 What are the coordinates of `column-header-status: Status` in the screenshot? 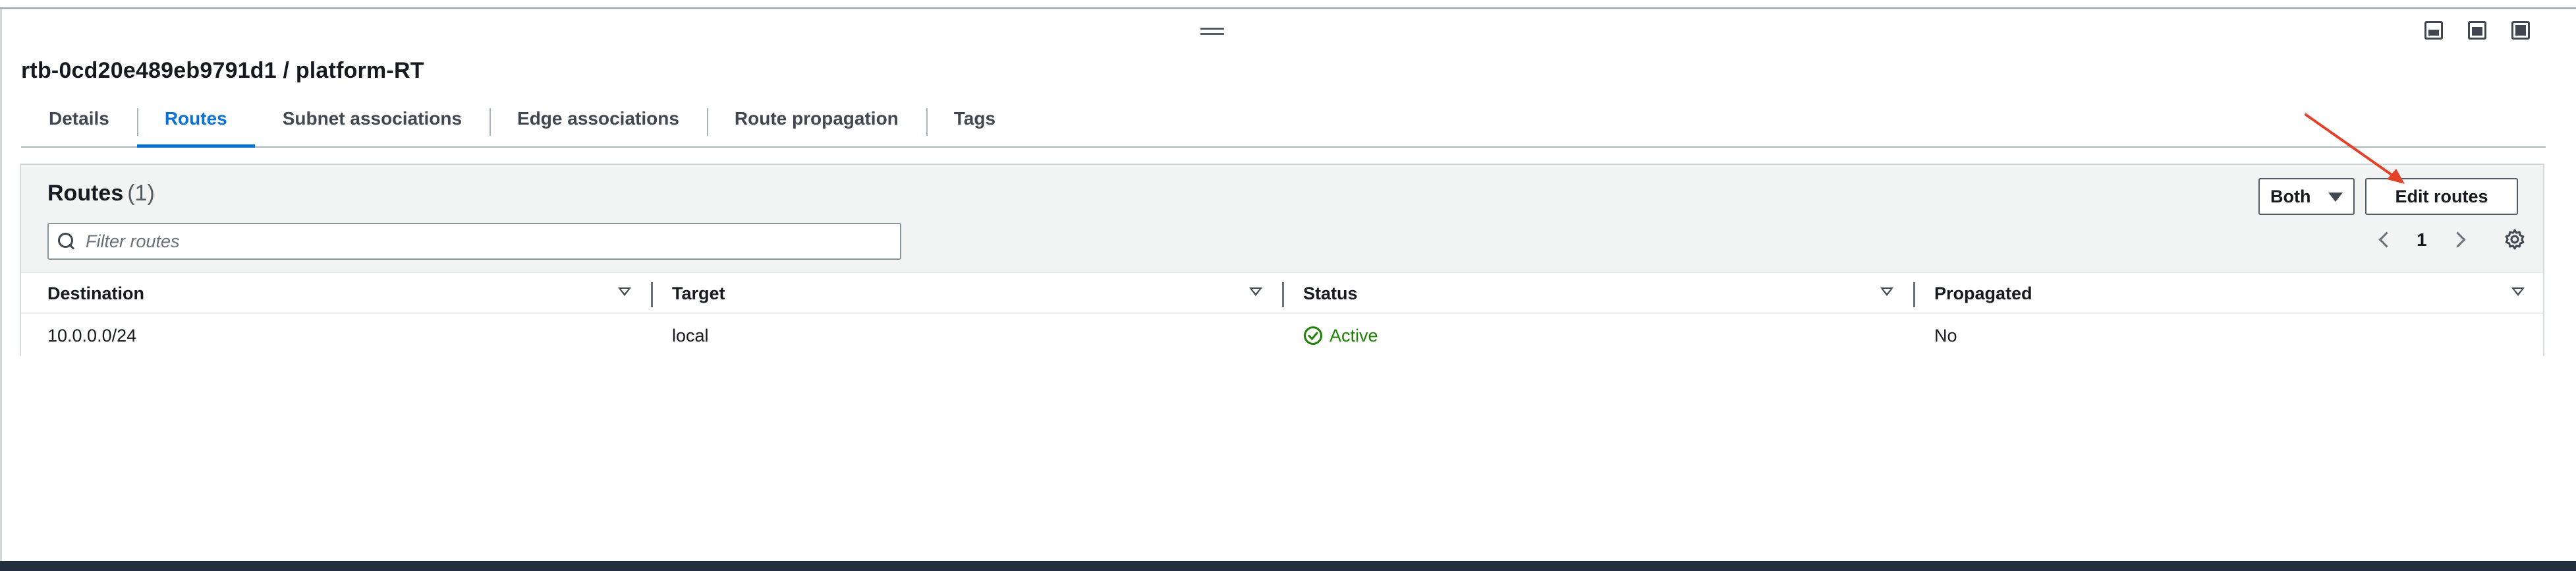 It's located at (1330, 293).